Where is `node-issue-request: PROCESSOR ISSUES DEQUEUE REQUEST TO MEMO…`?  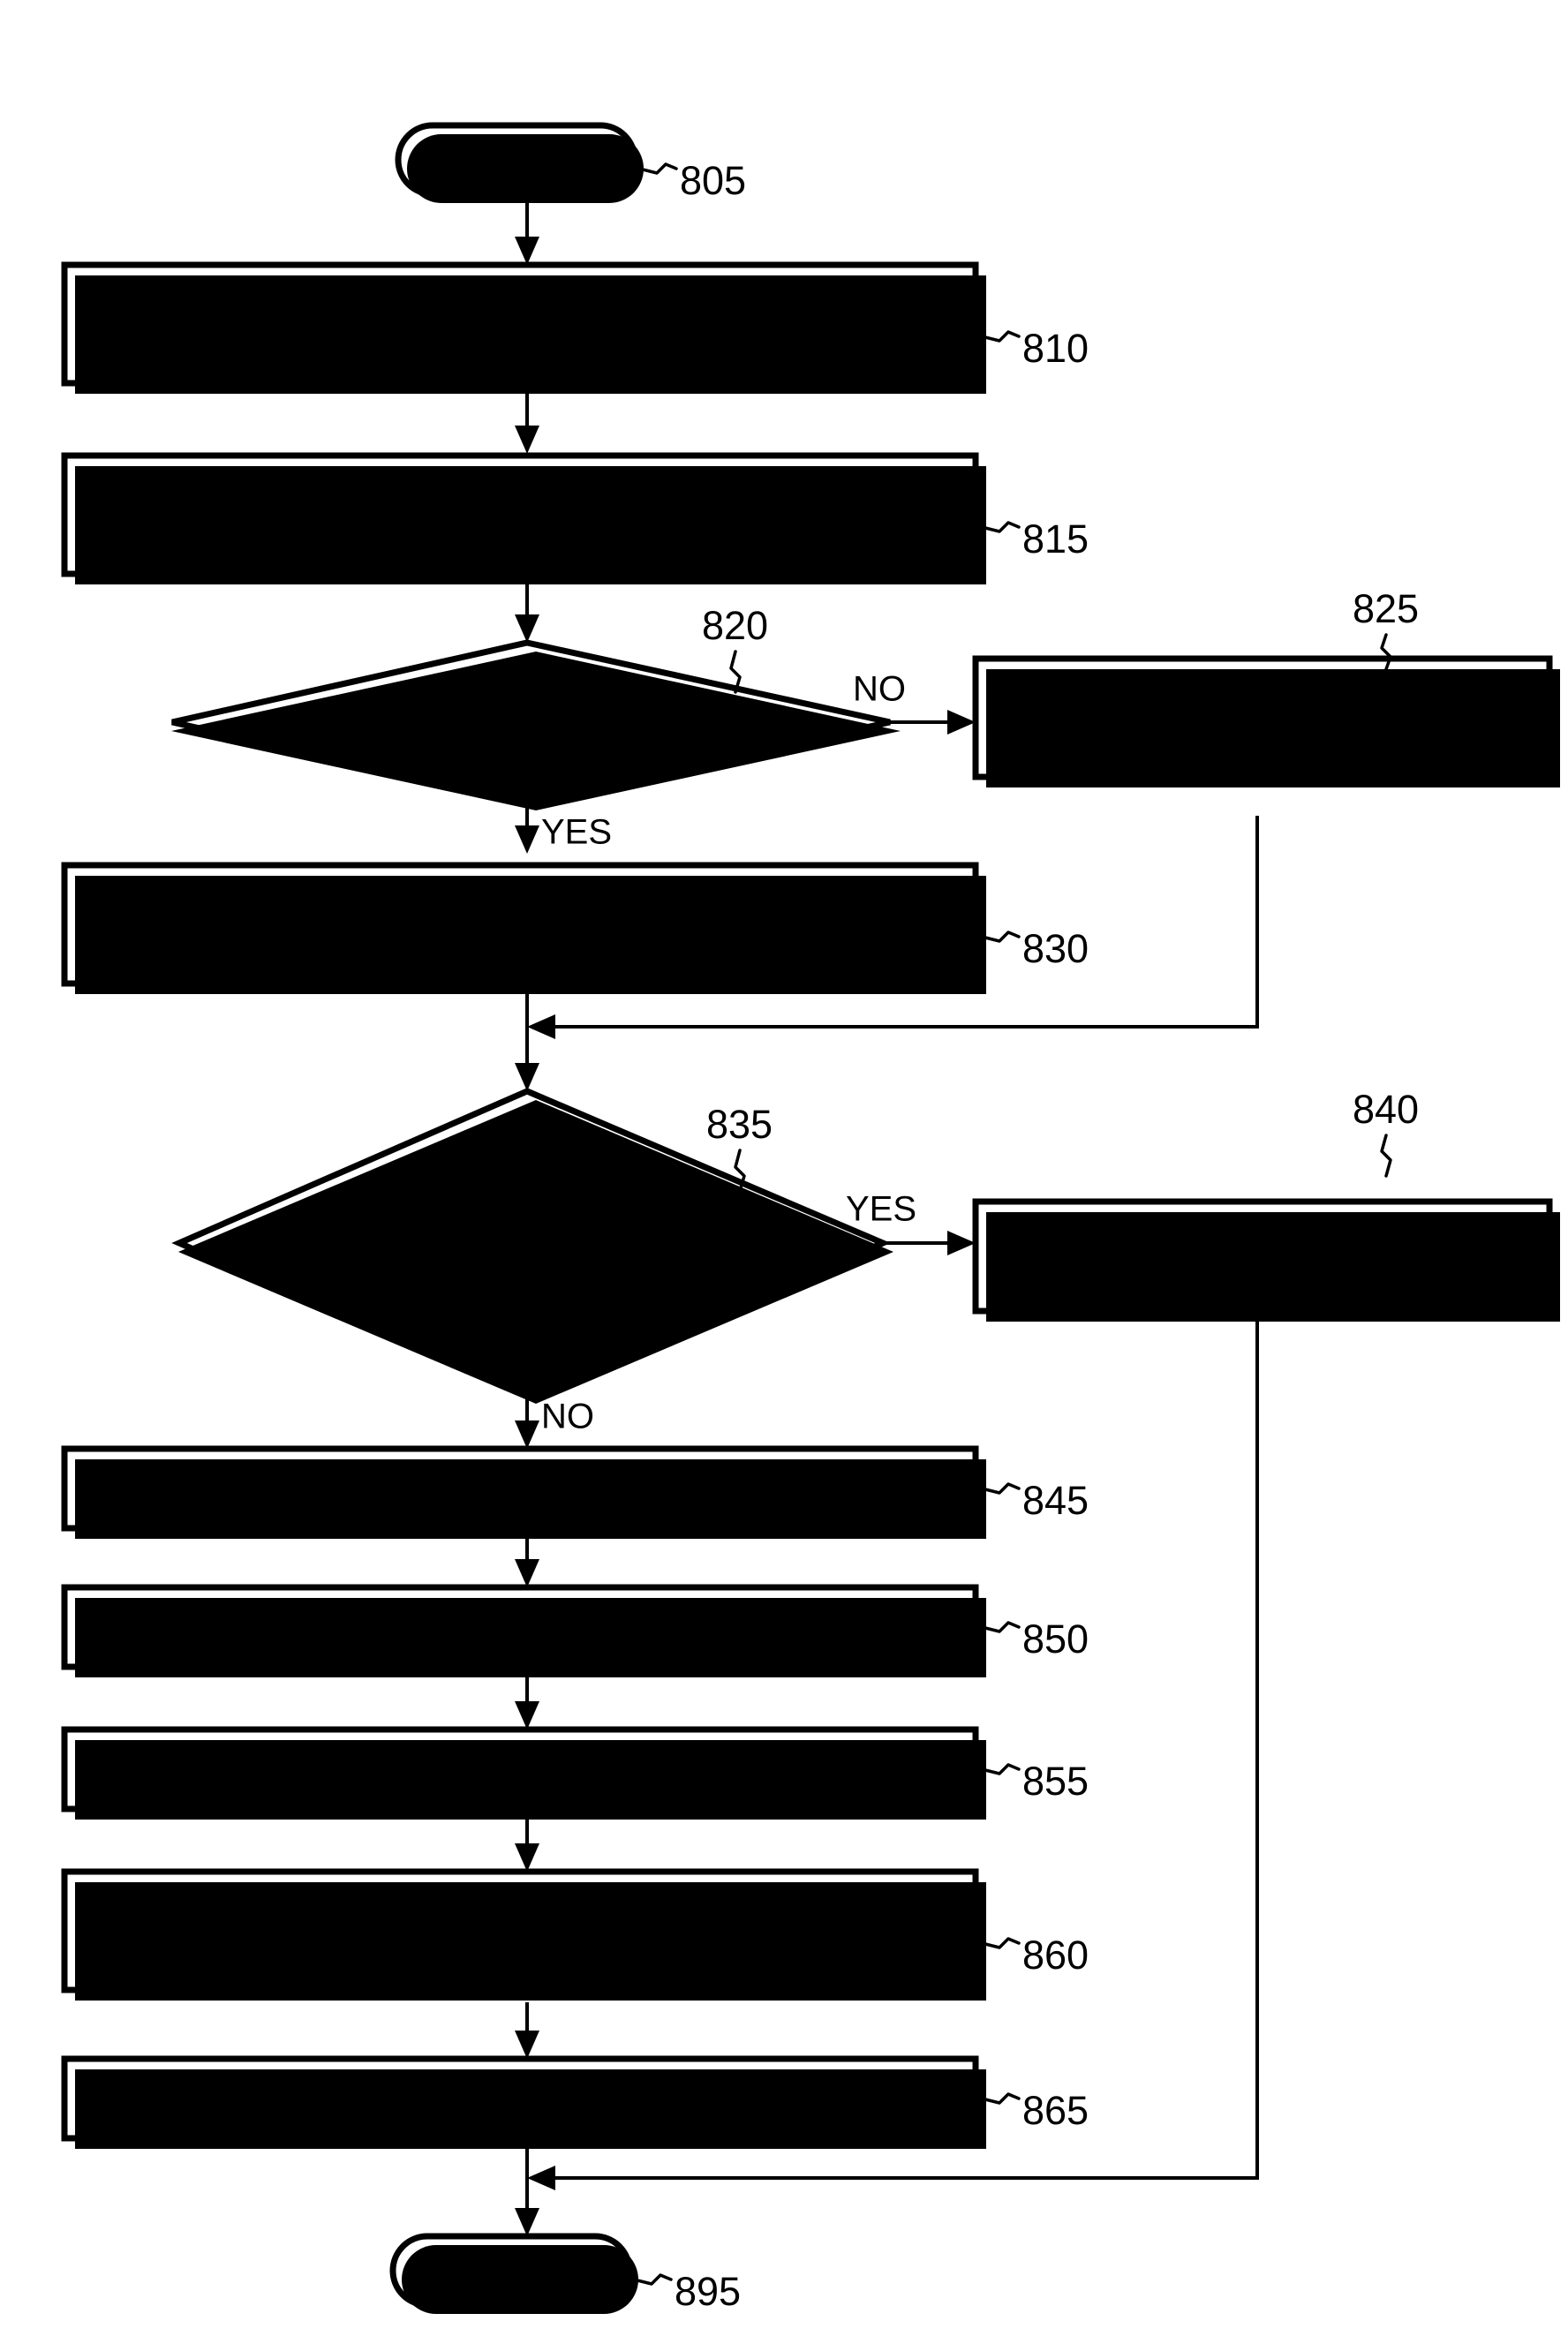 node-issue-request: PROCESSOR ISSUES DEQUEUE REQUEST TO MEMO… is located at coordinates (523, 327).